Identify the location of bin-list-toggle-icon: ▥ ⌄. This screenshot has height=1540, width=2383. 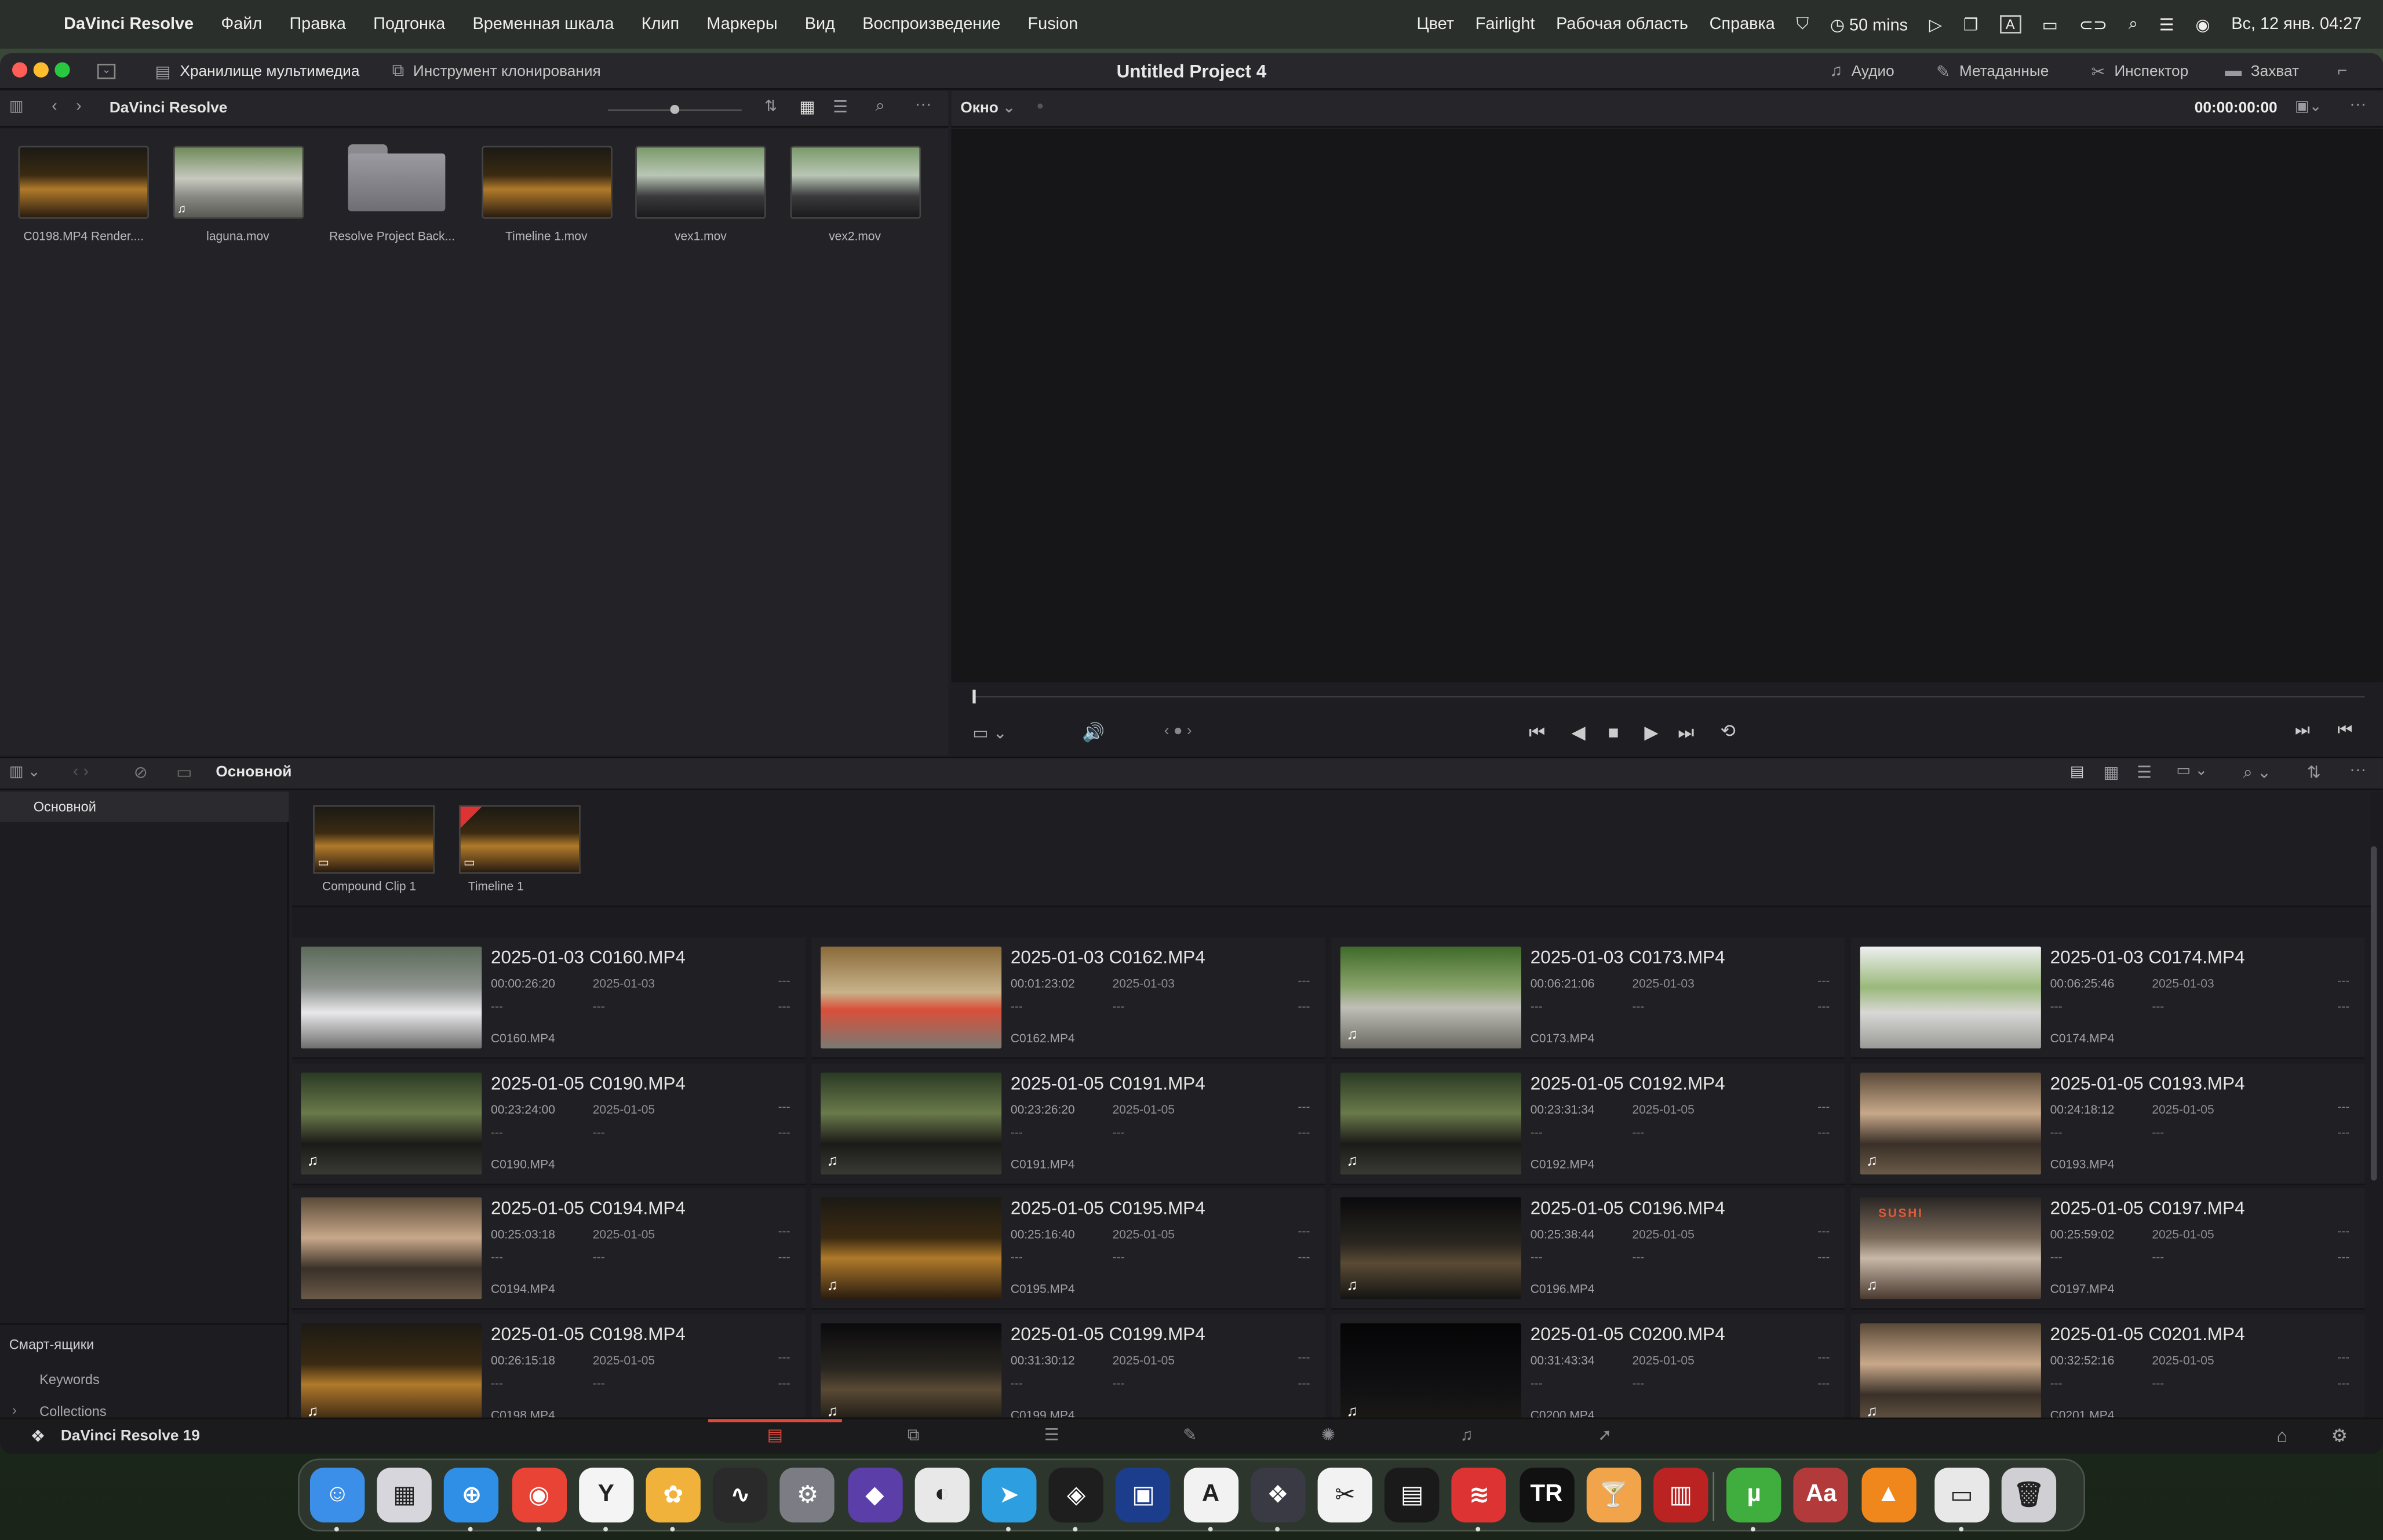
(25, 773).